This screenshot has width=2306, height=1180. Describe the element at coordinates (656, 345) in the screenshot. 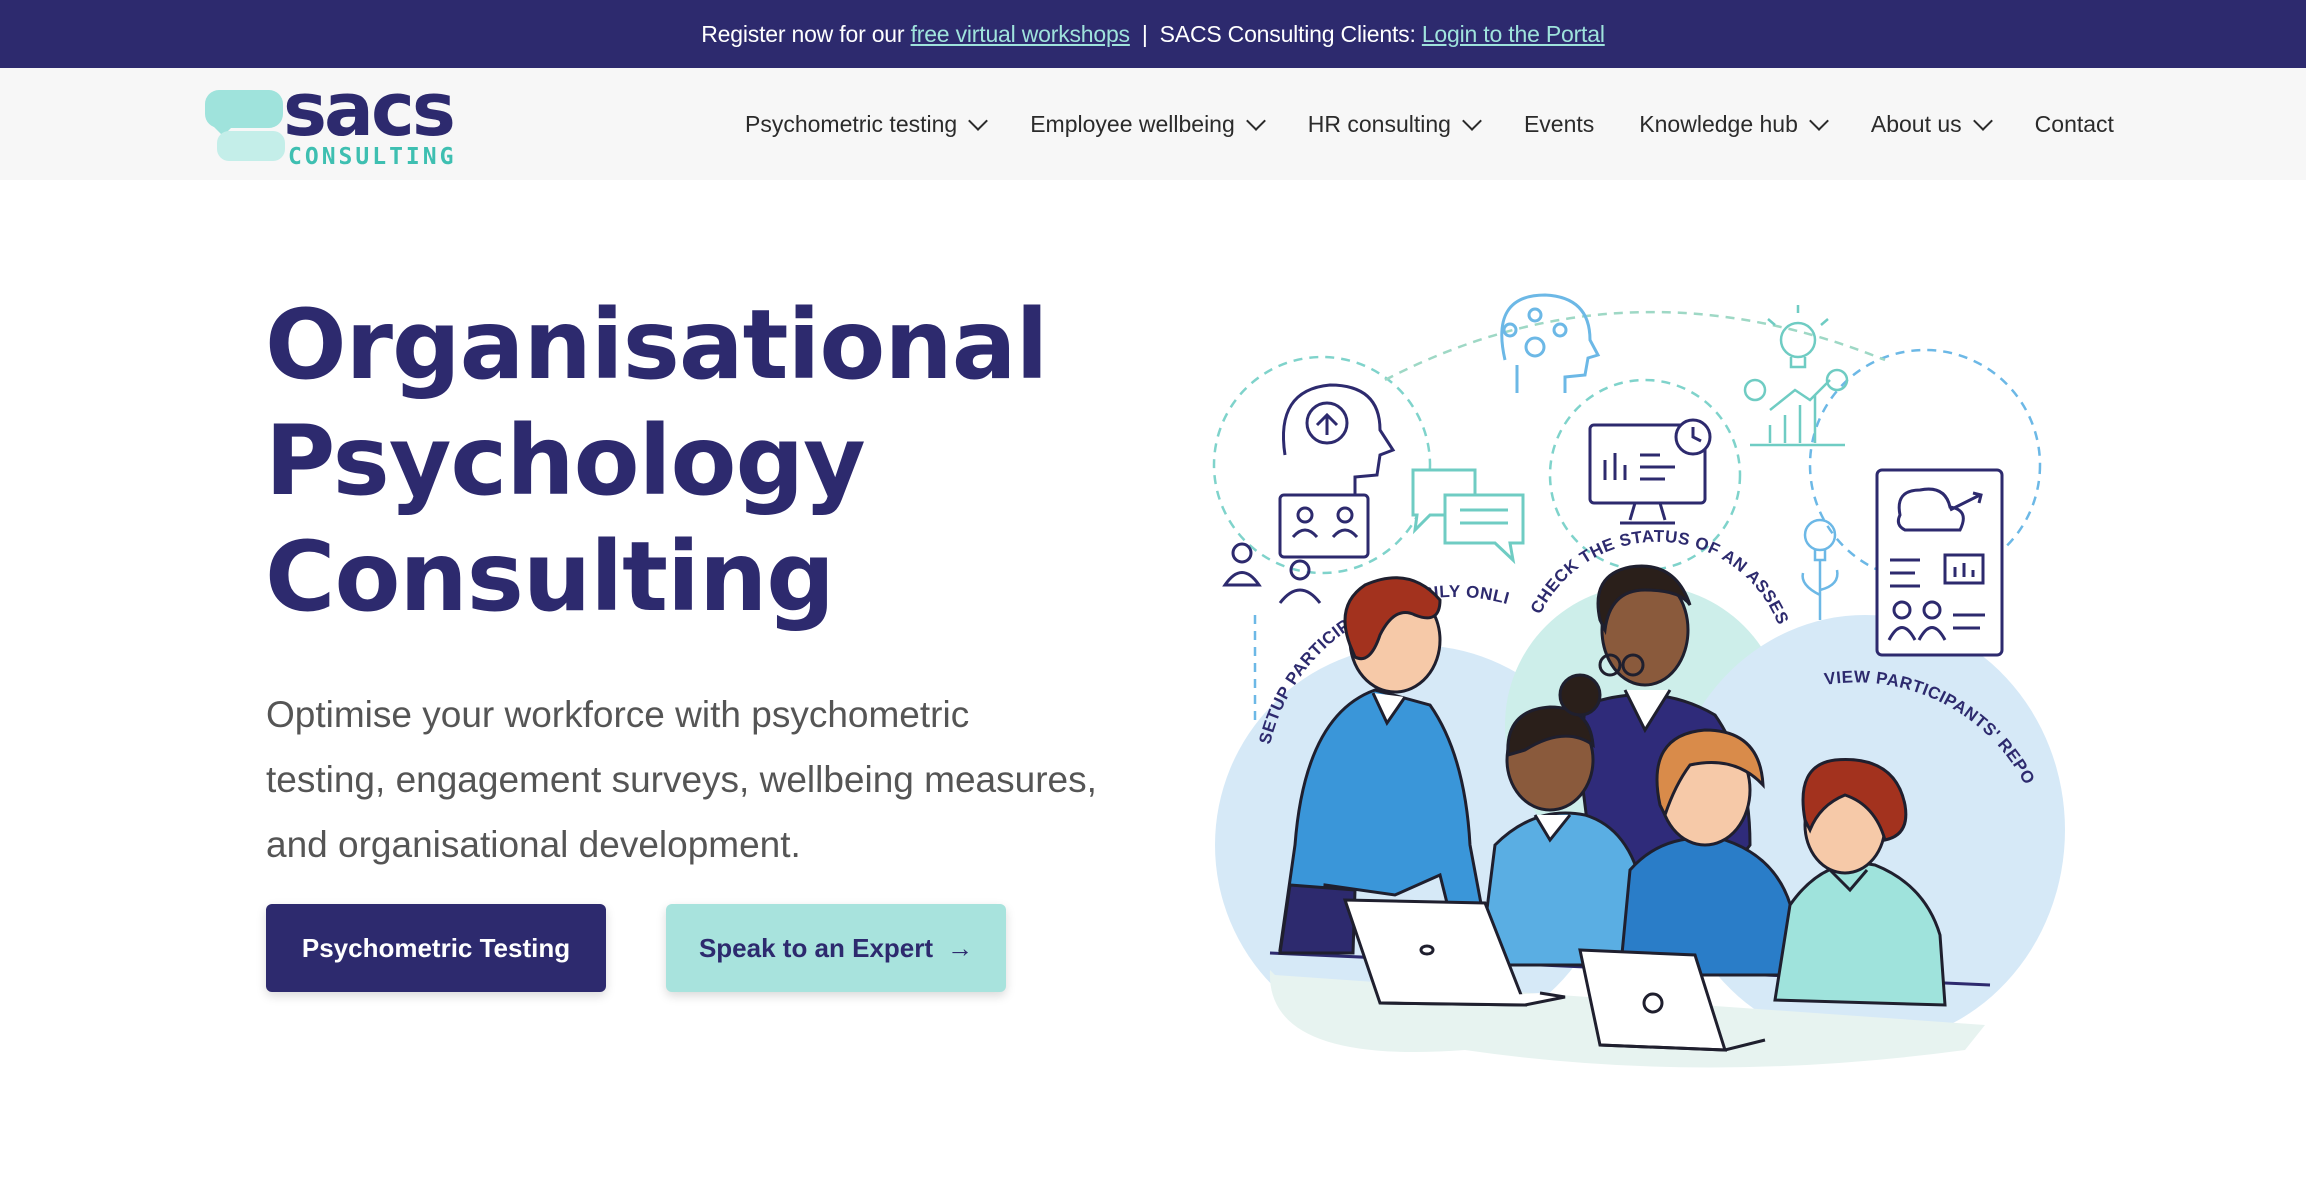

I see `title-line: Organisational` at that location.